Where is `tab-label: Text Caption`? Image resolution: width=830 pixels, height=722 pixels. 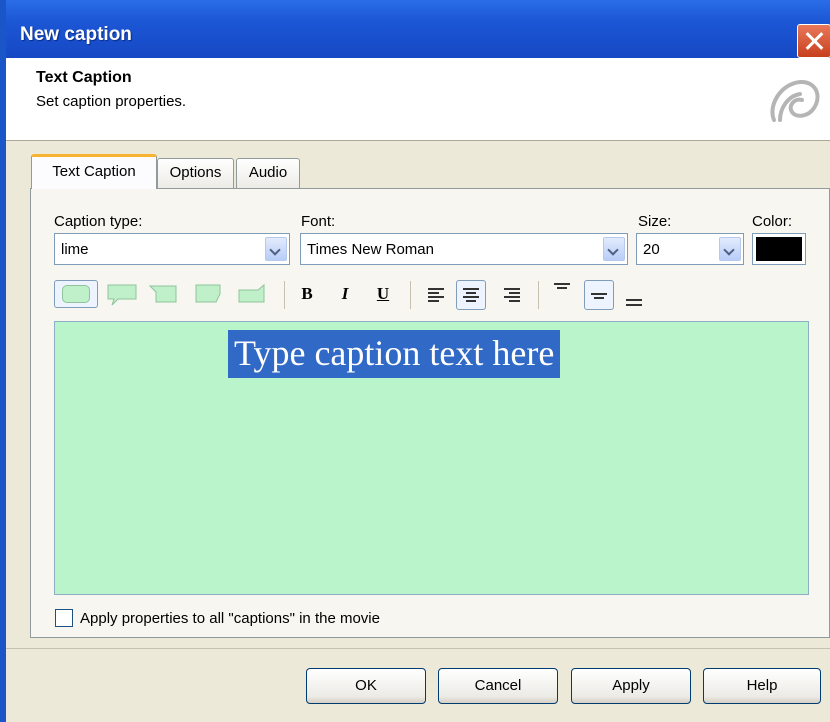 tab-label: Text Caption is located at coordinates (94, 171).